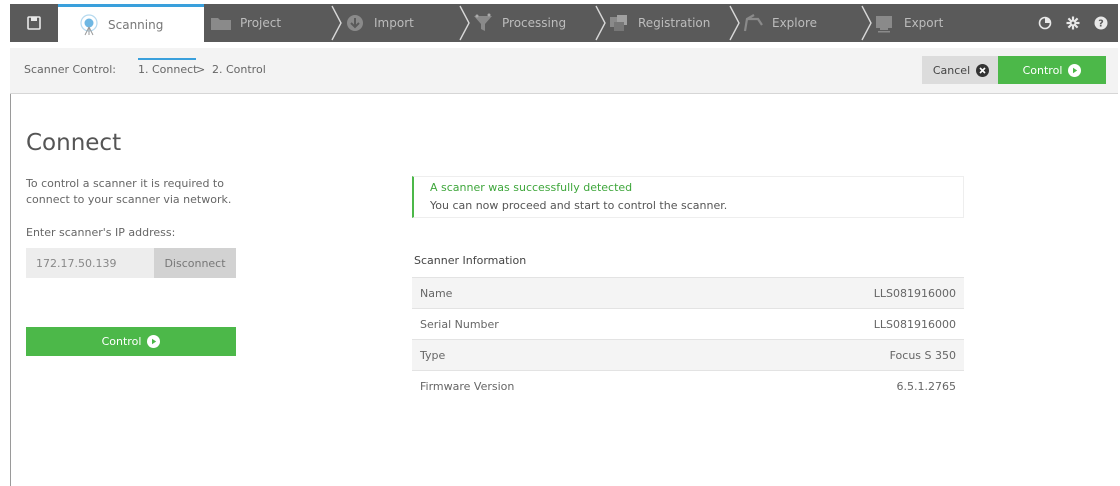 The image size is (1120, 486). Describe the element at coordinates (951, 70) in the screenshot. I see `cancel-label: Cancel` at that location.